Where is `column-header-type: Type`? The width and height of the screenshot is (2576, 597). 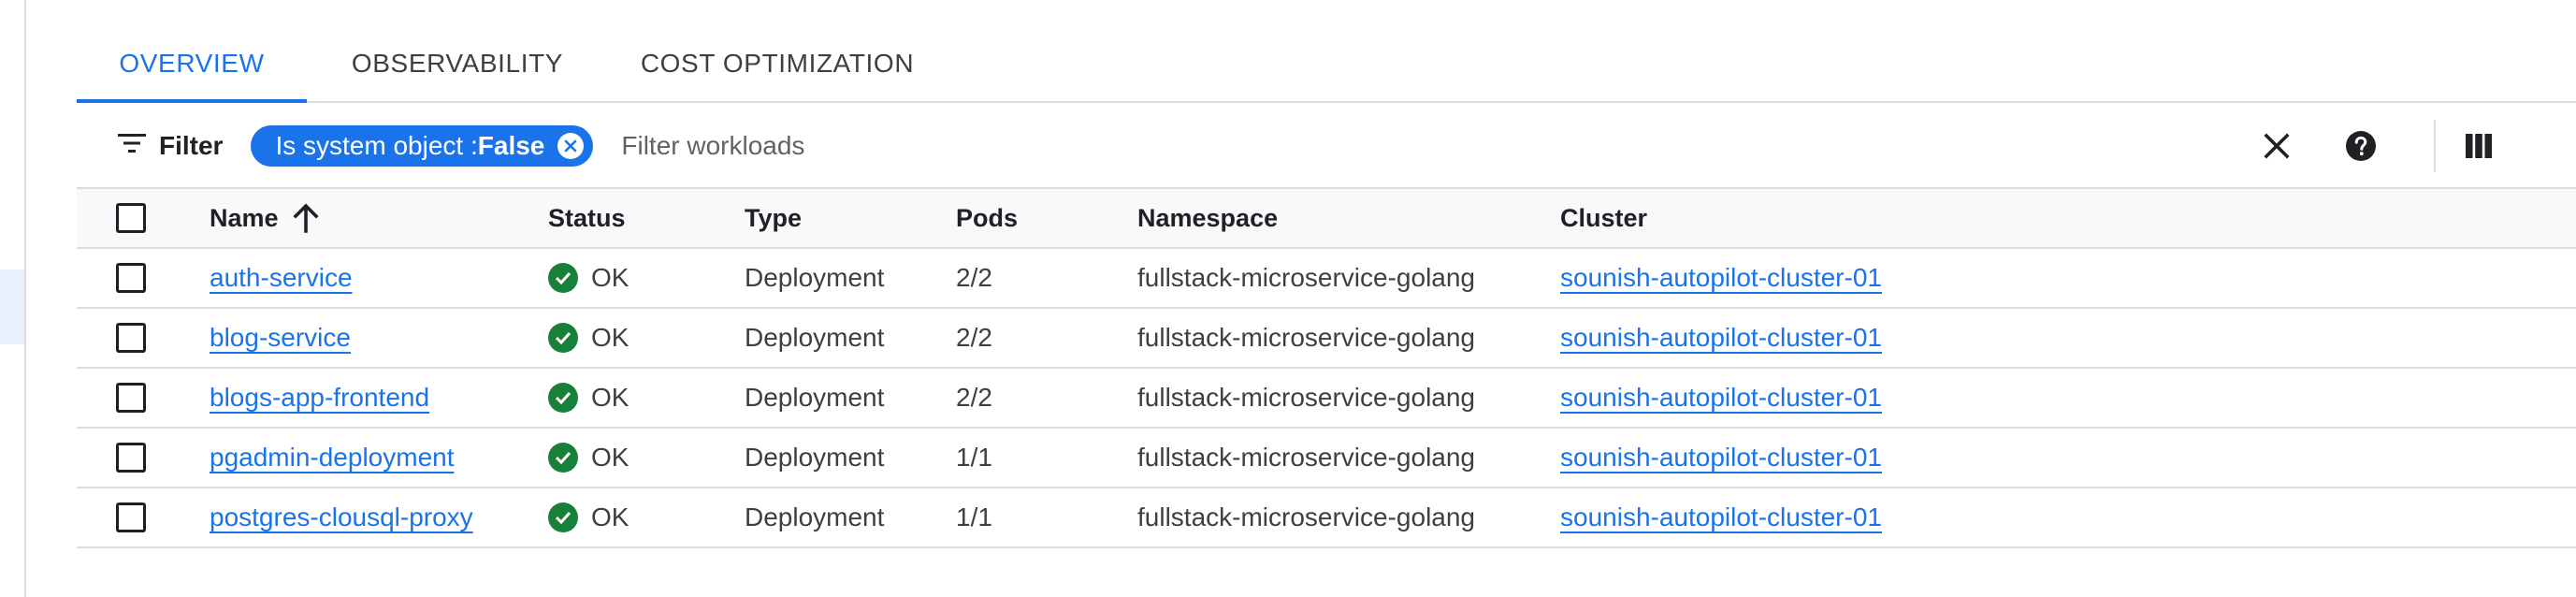 column-header-type: Type is located at coordinates (773, 218).